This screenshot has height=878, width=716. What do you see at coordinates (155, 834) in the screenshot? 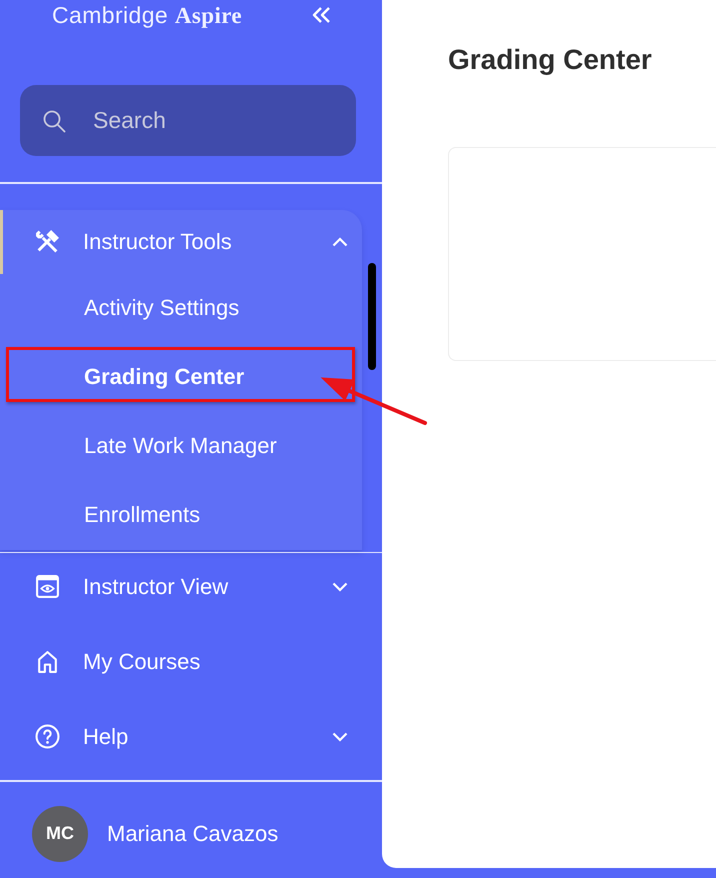
I see `user-profile-button: MC Mariana Cavazos` at bounding box center [155, 834].